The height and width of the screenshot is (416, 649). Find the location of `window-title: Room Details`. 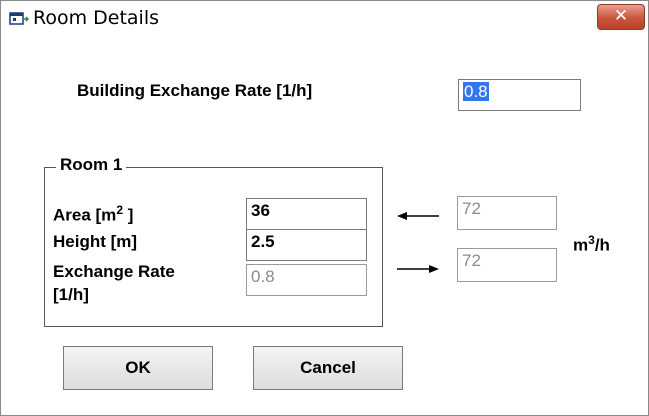

window-title: Room Details is located at coordinates (96, 18).